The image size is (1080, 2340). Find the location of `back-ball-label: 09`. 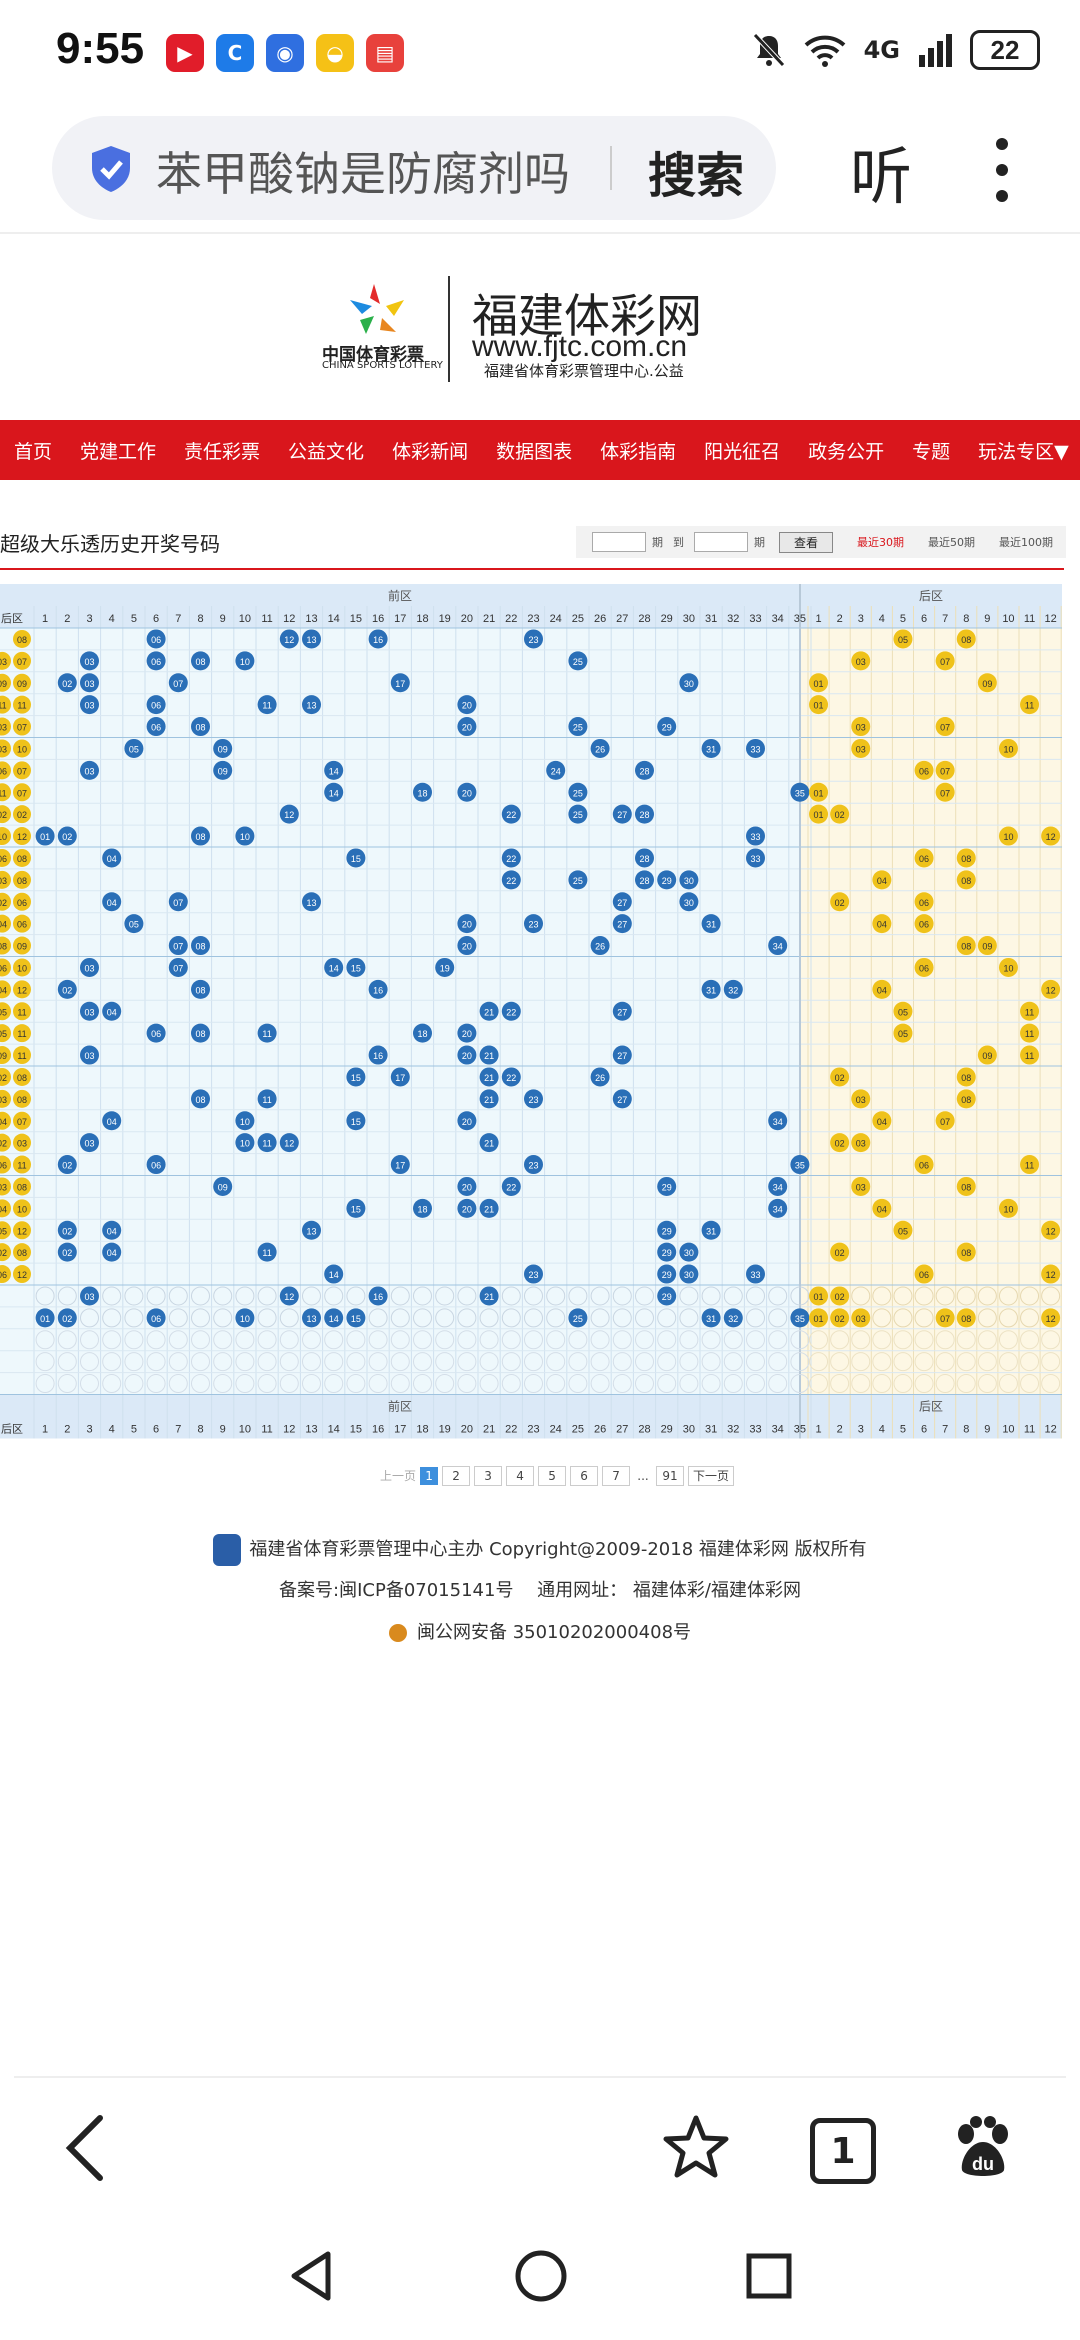

back-ball-label: 09 is located at coordinates (987, 1056).